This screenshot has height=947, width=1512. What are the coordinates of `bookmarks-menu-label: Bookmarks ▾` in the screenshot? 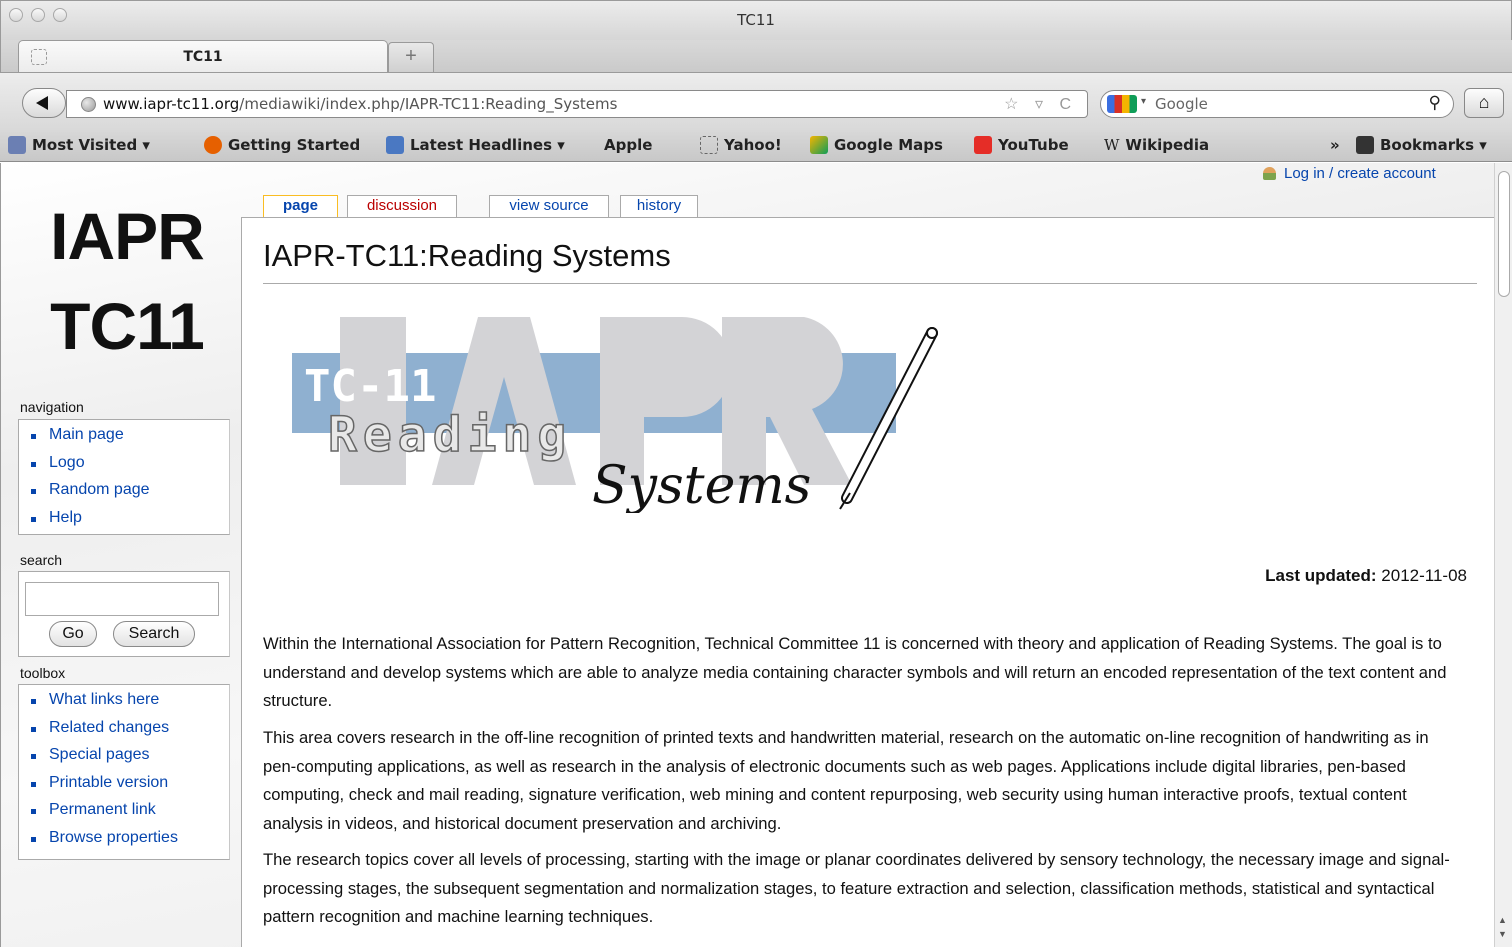 It's located at (1433, 145).